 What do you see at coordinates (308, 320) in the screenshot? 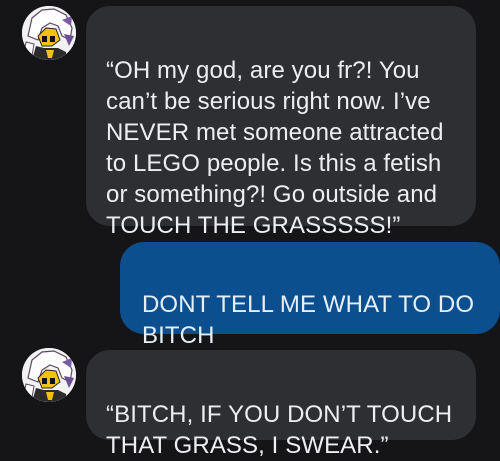
I see `message-text: DONT TELL ME WHAT TO DO BITCH` at bounding box center [308, 320].